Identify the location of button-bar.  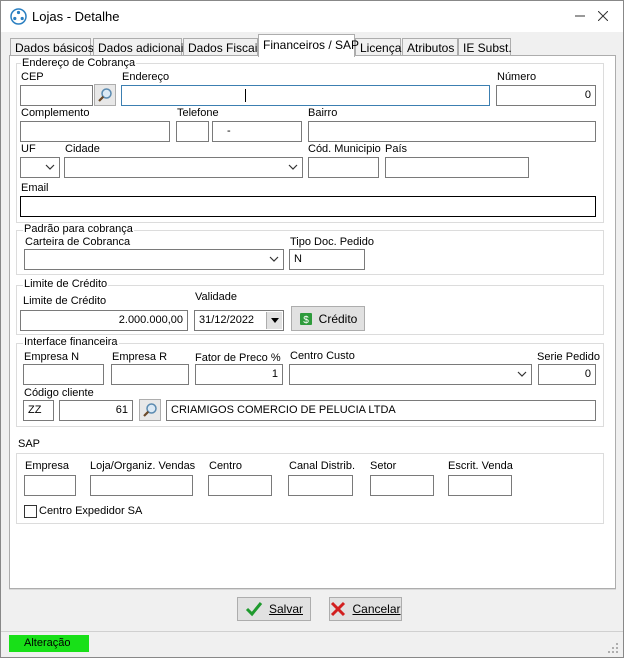
(312, 610).